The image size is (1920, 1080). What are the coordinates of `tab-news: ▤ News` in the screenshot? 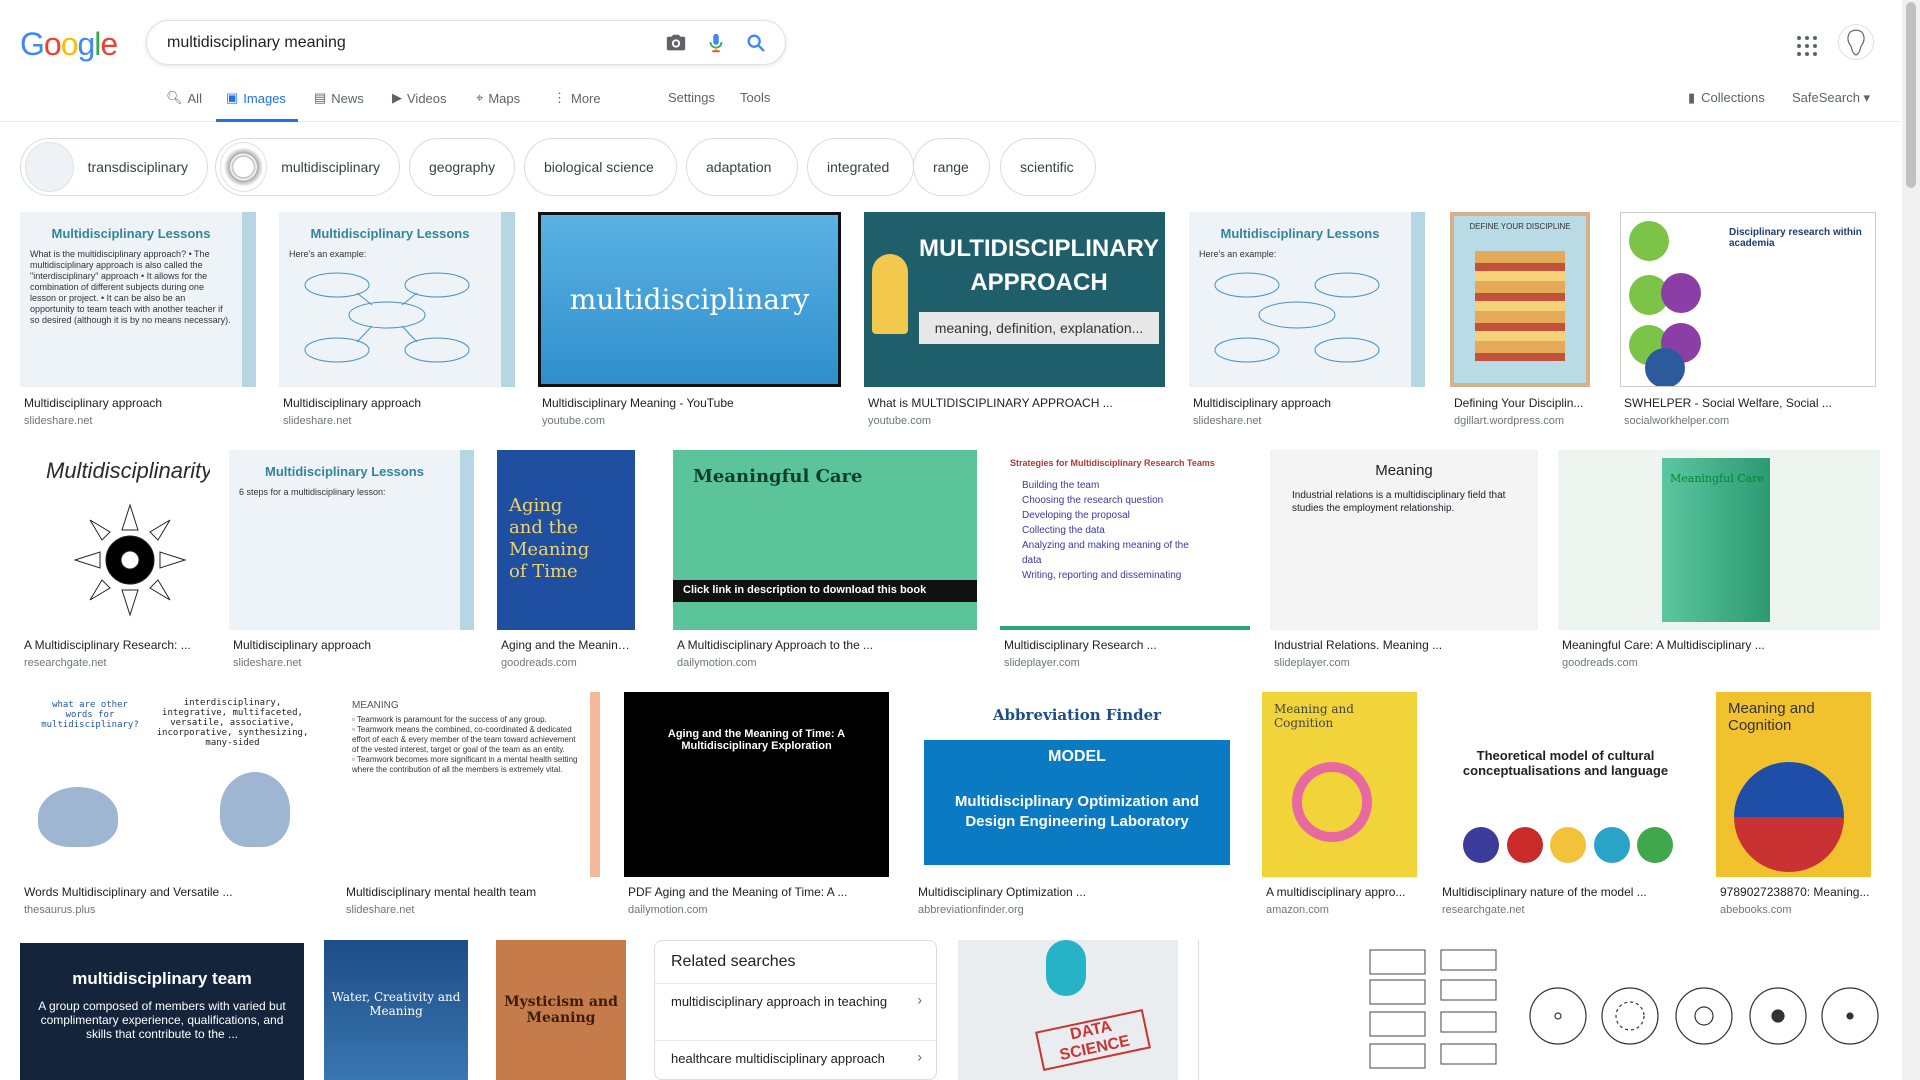 It's located at (339, 98).